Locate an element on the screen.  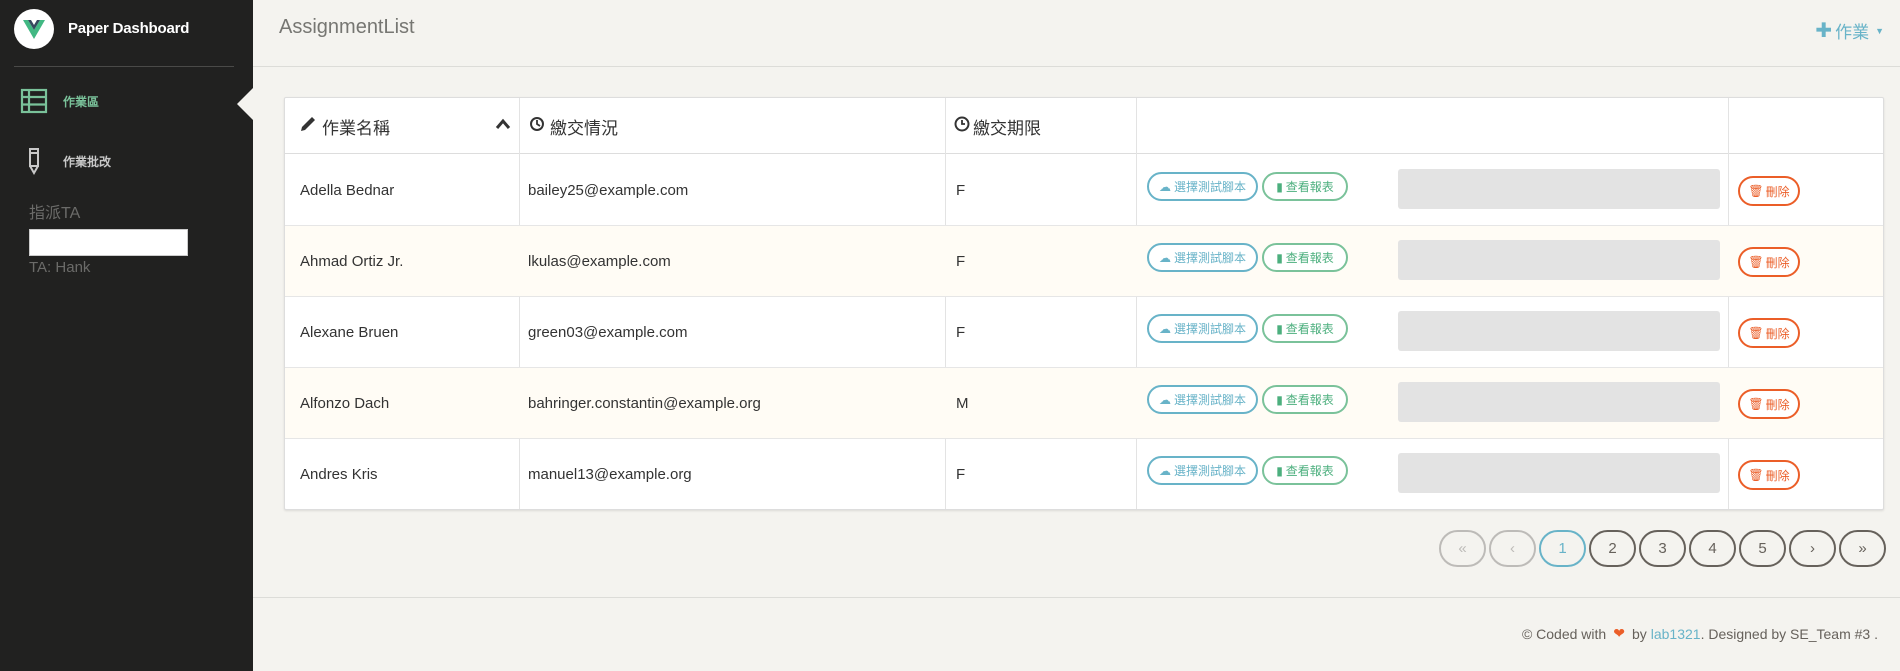
pencil-icon is located at coordinates (308, 126).